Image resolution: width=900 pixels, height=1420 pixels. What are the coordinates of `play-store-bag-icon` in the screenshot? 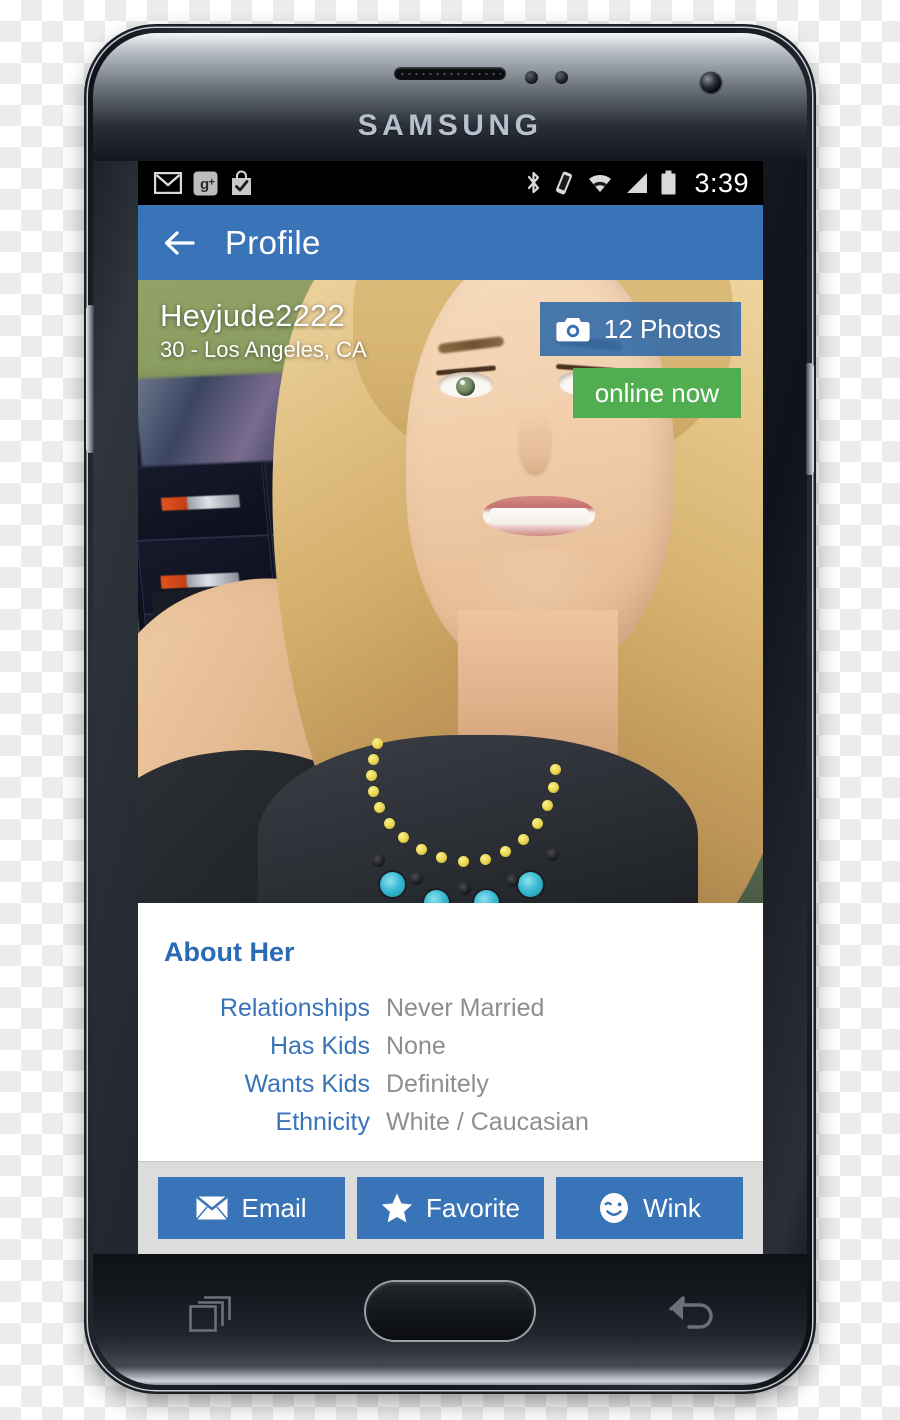 It's located at (241, 182).